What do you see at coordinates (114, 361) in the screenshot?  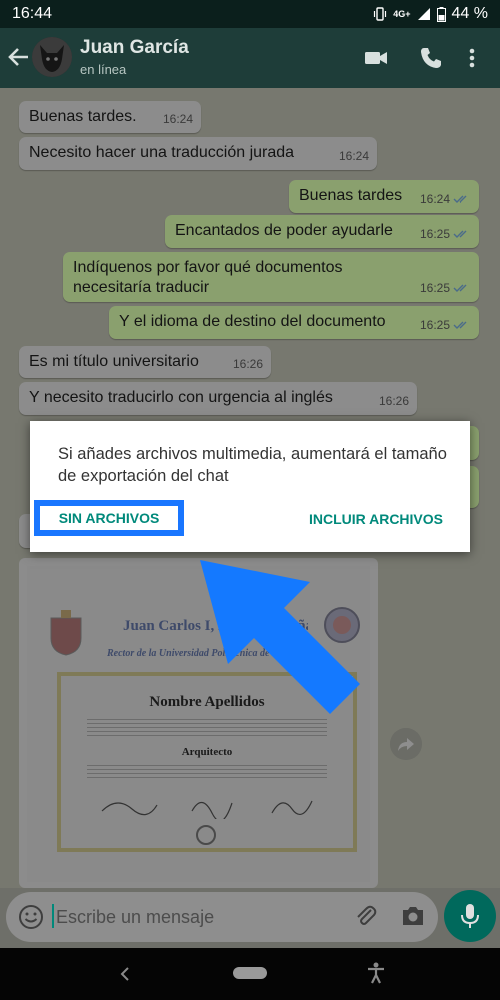 I see `message-text: Es mi título universitario` at bounding box center [114, 361].